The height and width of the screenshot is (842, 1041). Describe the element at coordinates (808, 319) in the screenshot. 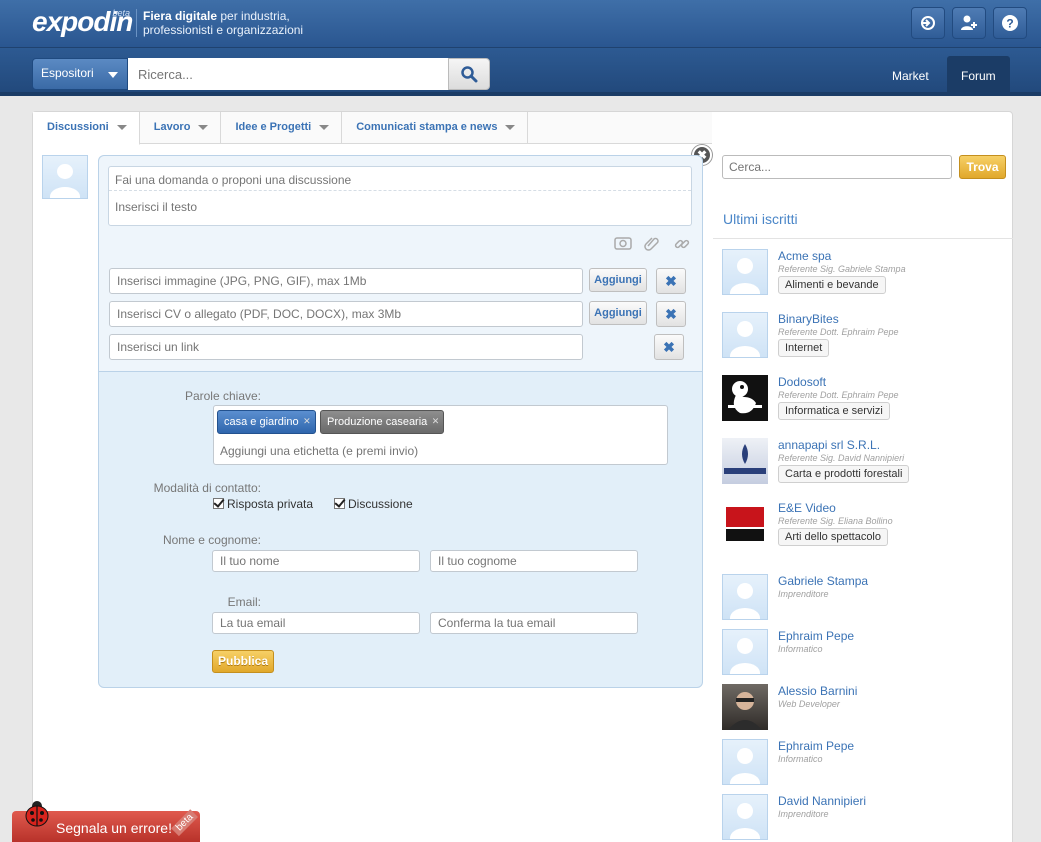

I see `member-name: BinaryBites` at that location.